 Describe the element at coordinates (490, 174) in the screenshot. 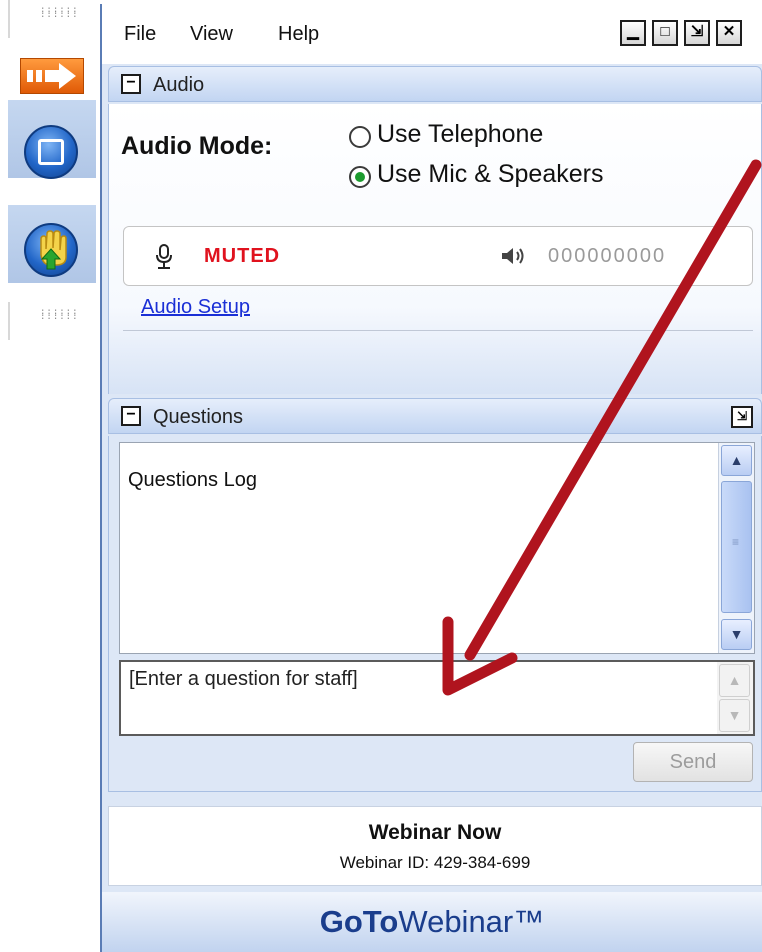

I see `radio-label-use-mic-speakers: Use Mic & Speakers` at that location.